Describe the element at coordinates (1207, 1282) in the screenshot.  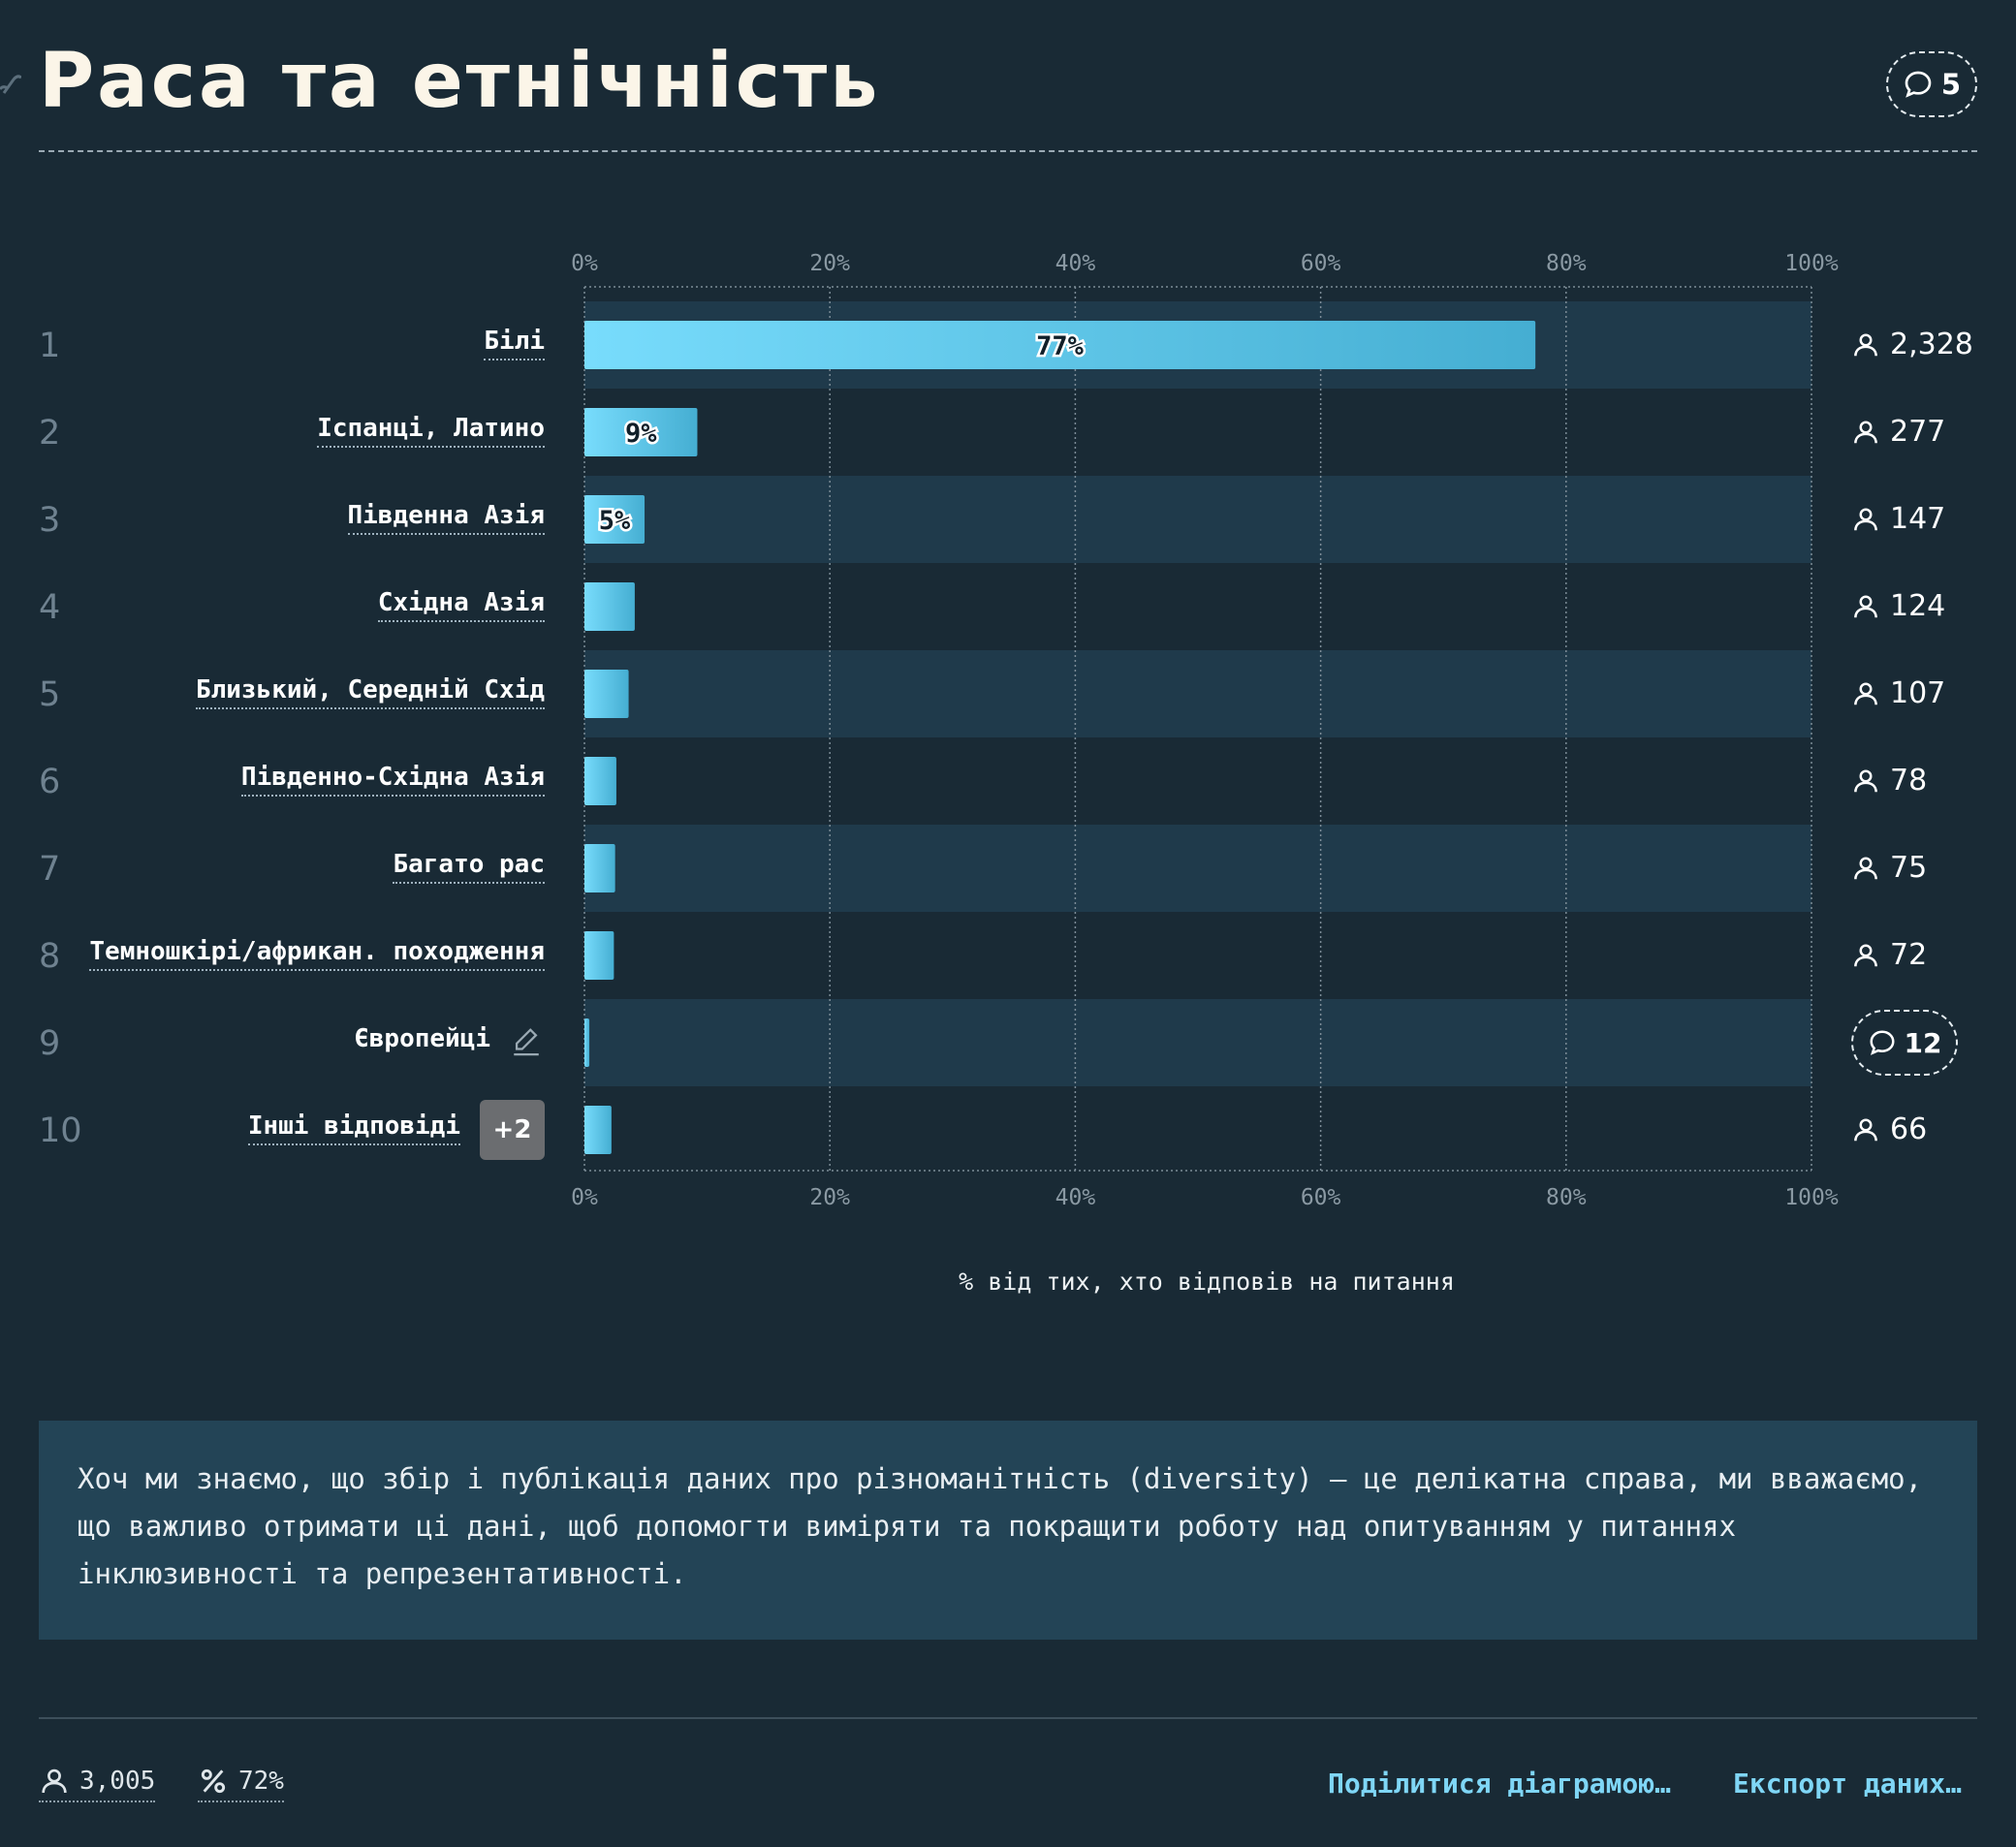
I see `x-axis-label: % від тих, хто відповів на питання` at that location.